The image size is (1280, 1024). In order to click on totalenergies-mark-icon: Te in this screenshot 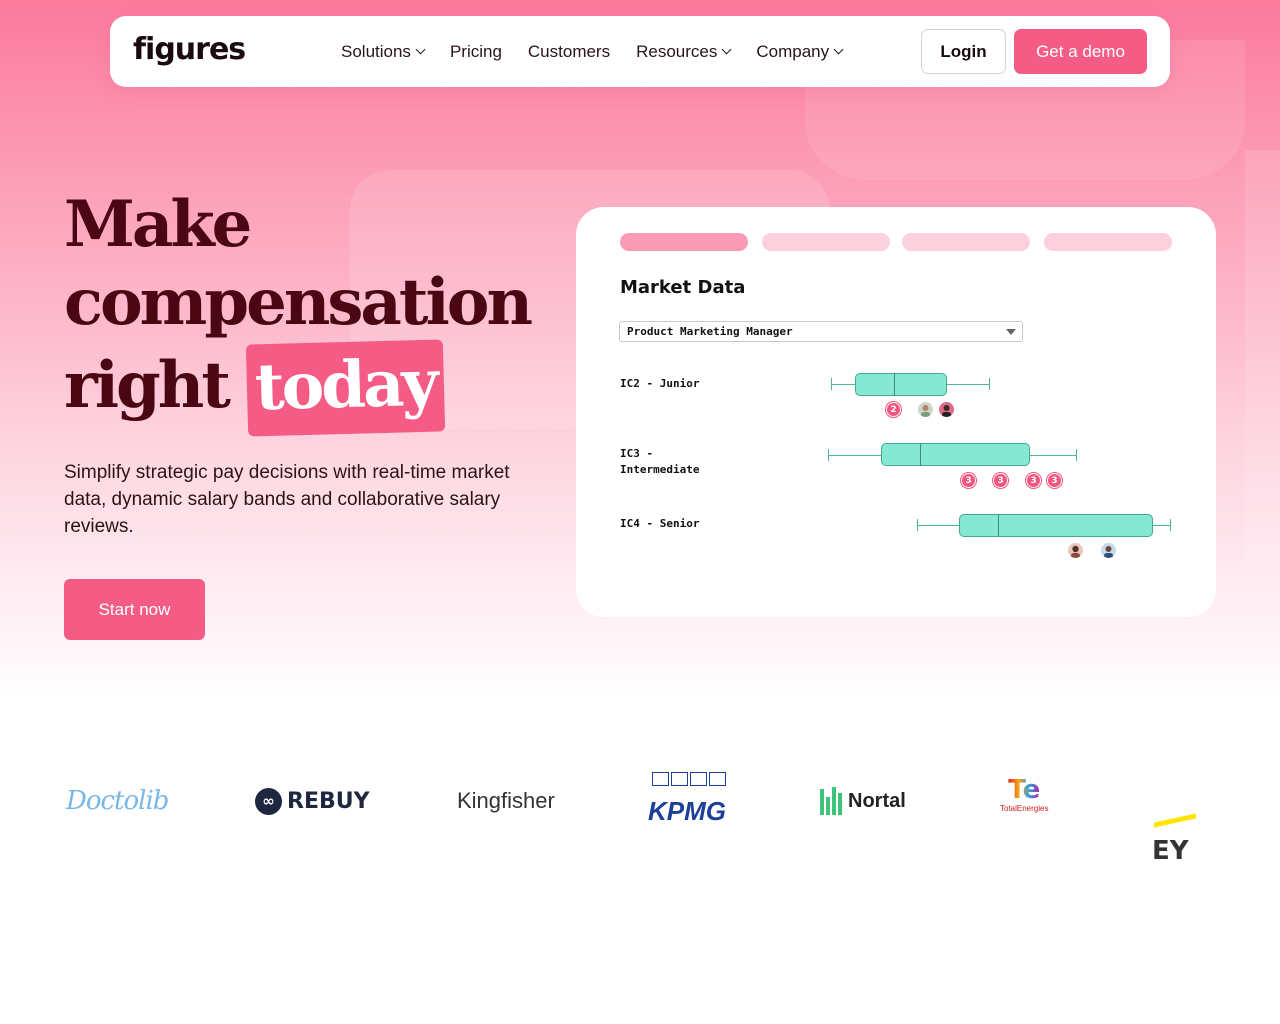, I will do `click(1024, 790)`.